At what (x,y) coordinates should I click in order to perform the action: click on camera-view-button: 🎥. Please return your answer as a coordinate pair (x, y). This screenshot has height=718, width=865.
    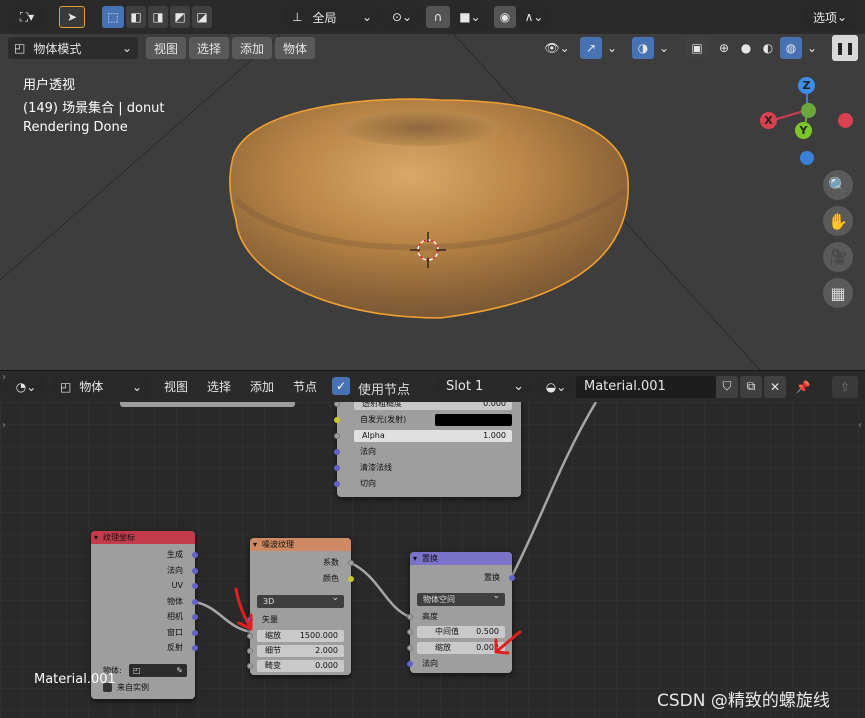
    Looking at the image, I should click on (838, 257).